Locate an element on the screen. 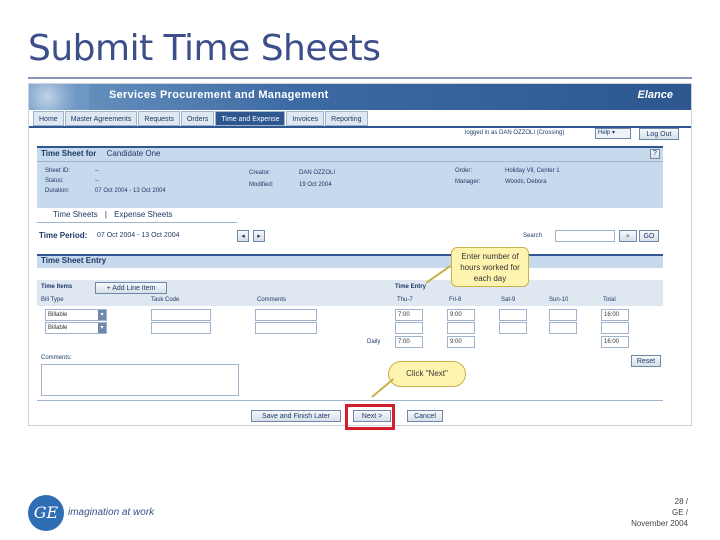 This screenshot has width=720, height=540. fri-hours-input: 9:00 is located at coordinates (461, 315).